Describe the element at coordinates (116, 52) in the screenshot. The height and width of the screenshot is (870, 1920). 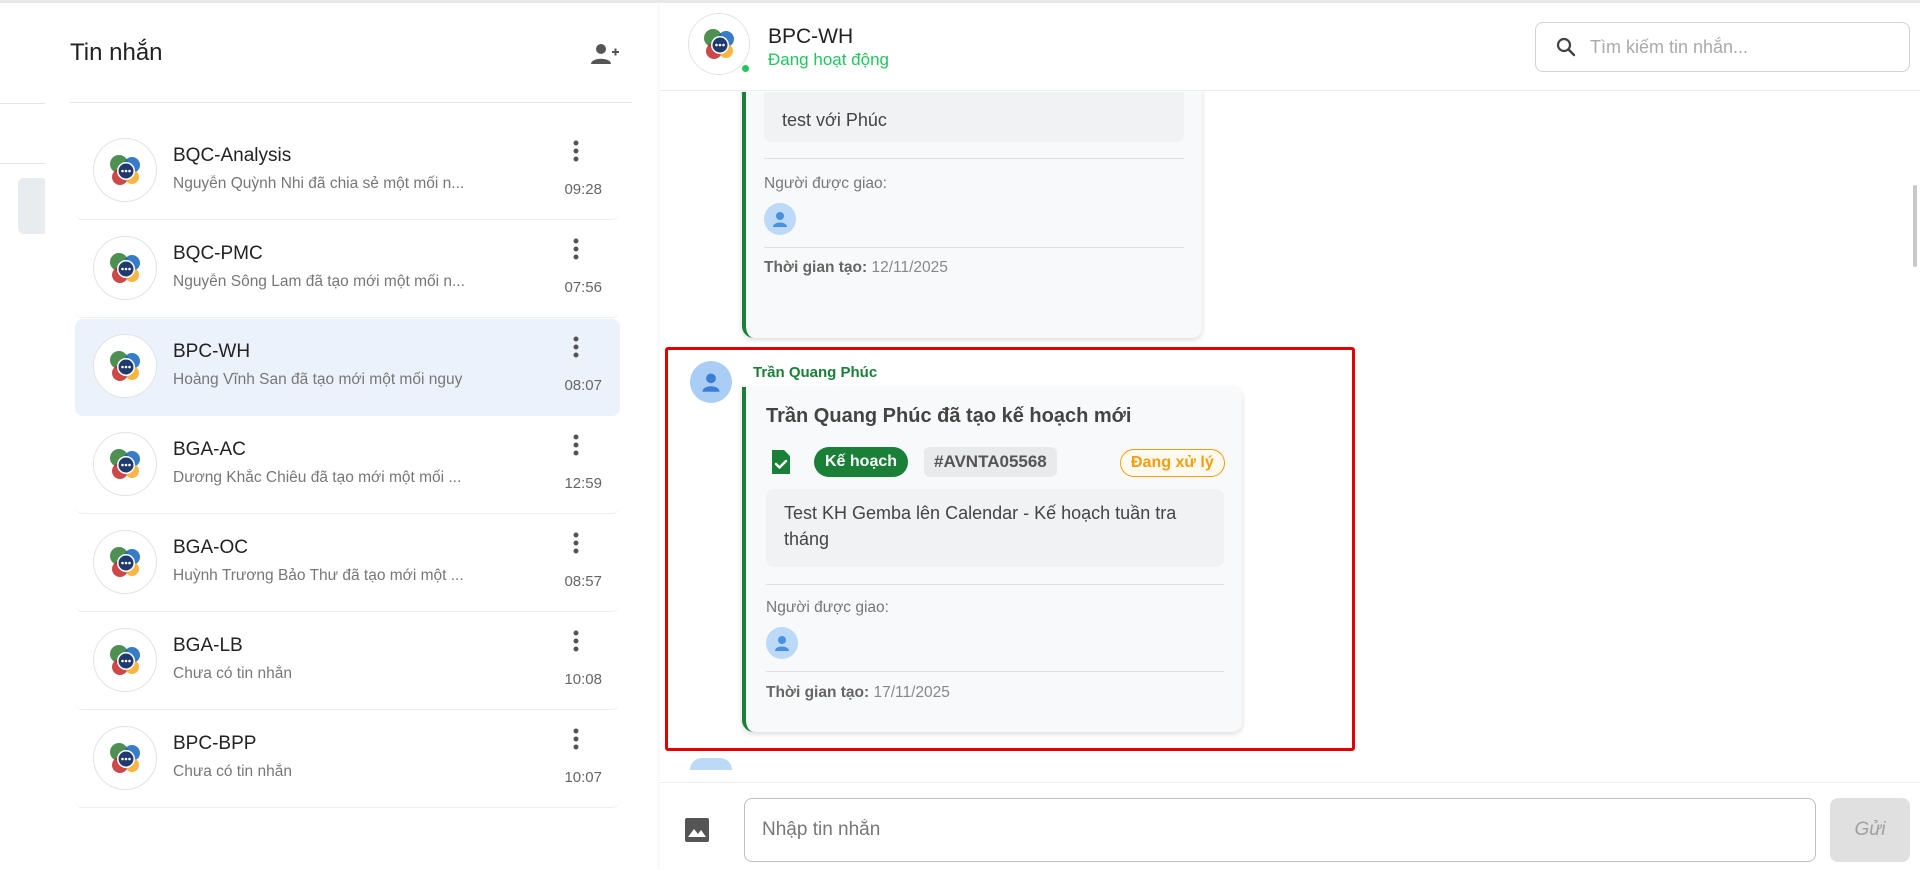
I see `panel-title: Tin nhắn` at that location.